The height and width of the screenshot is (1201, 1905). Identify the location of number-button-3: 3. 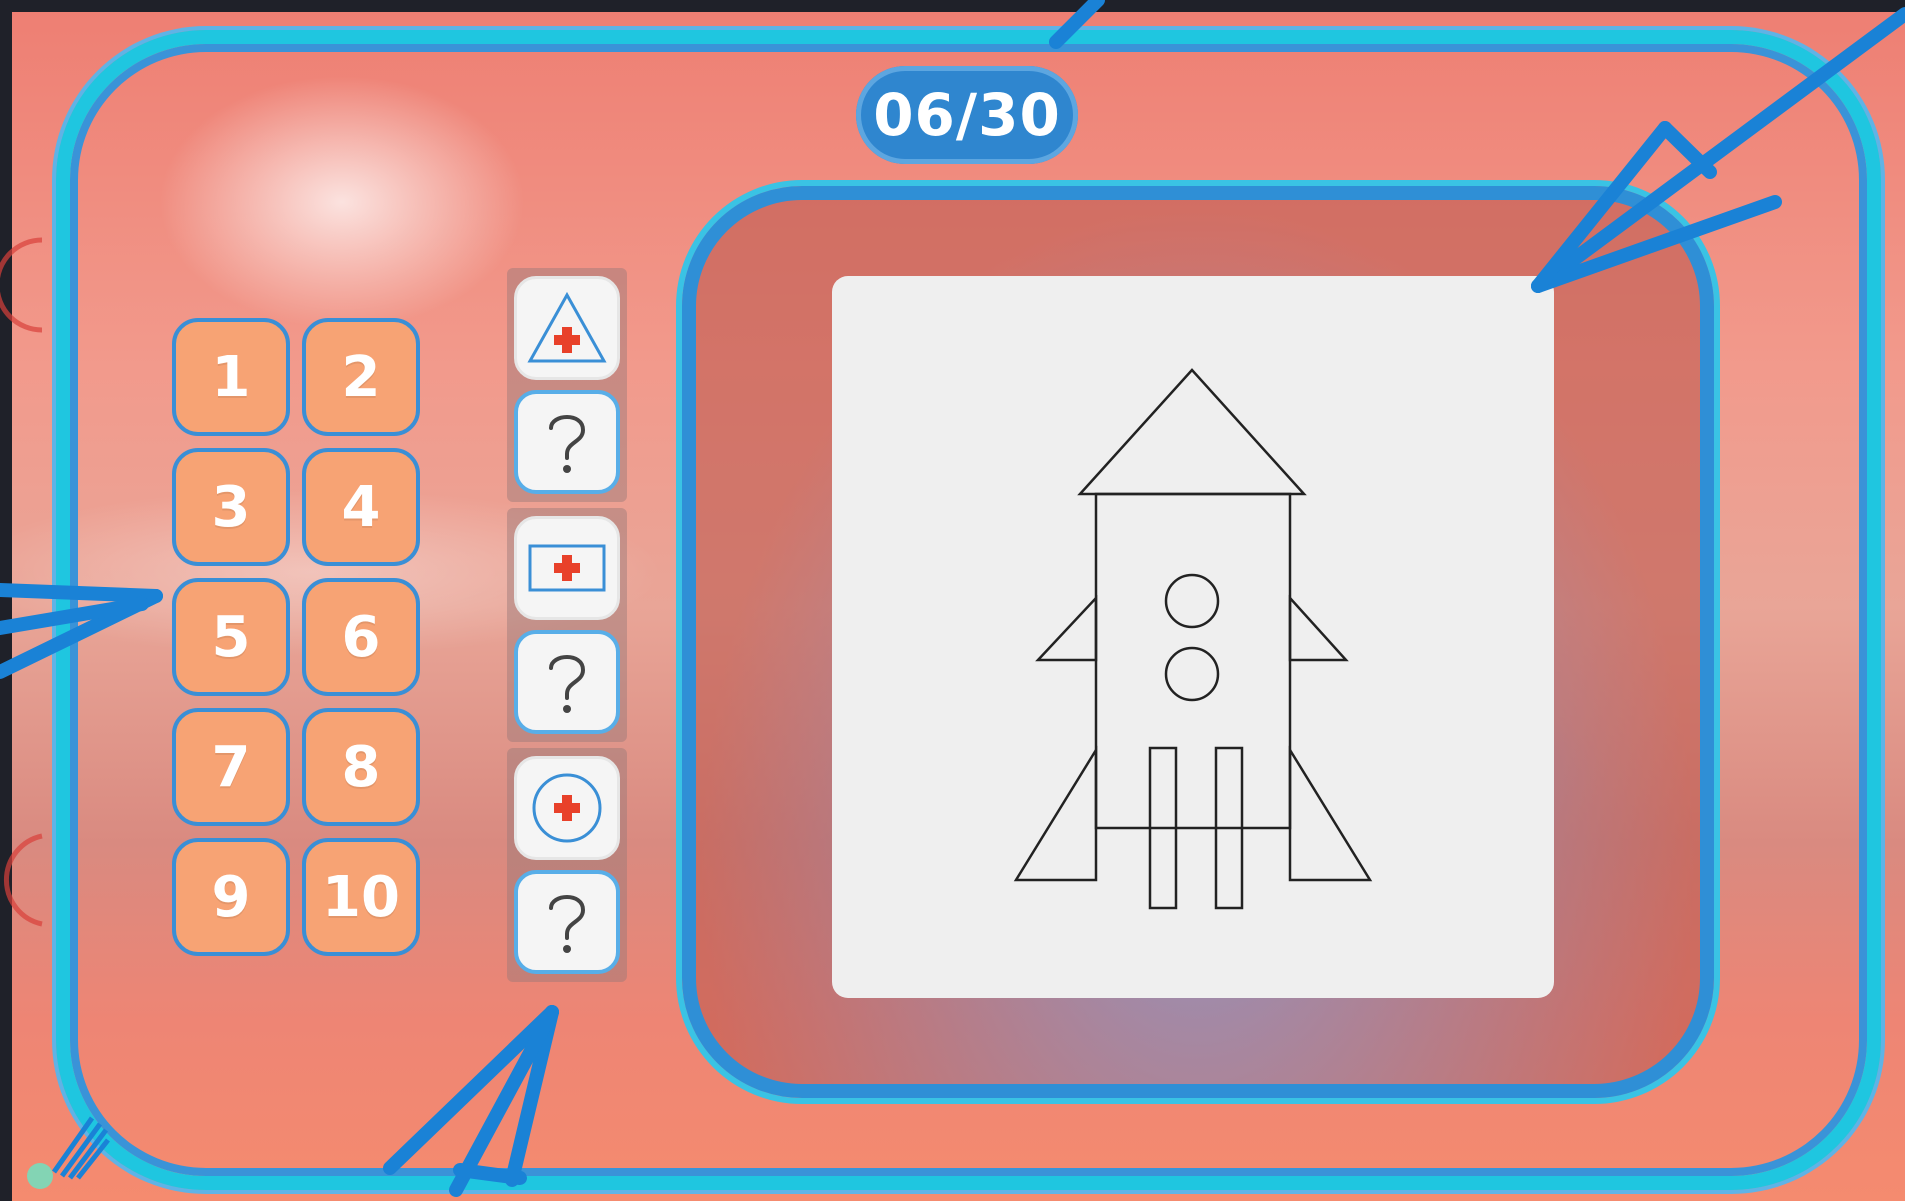
(231, 507).